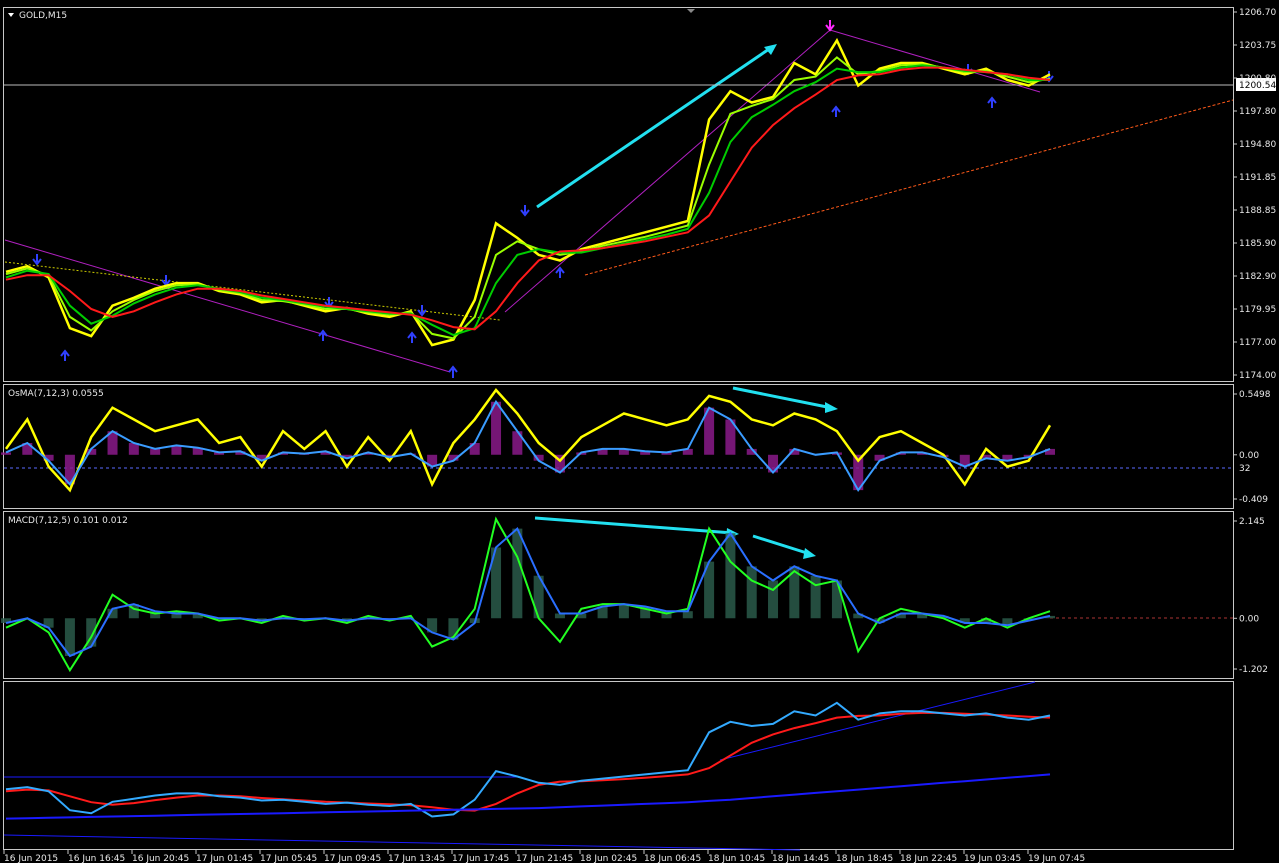 The image size is (1279, 863). What do you see at coordinates (1252, 522) in the screenshot?
I see `macd-tick-label: 2.145` at bounding box center [1252, 522].